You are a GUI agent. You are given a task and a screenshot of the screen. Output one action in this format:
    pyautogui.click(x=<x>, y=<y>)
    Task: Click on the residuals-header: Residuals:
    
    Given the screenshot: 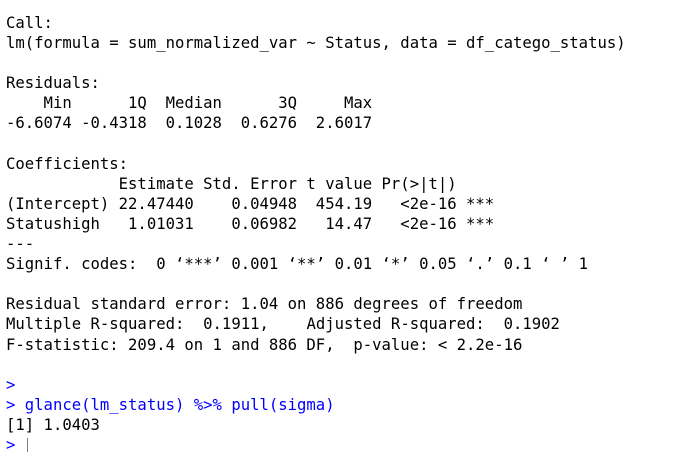 What is the action you would take?
    pyautogui.click(x=53, y=83)
    